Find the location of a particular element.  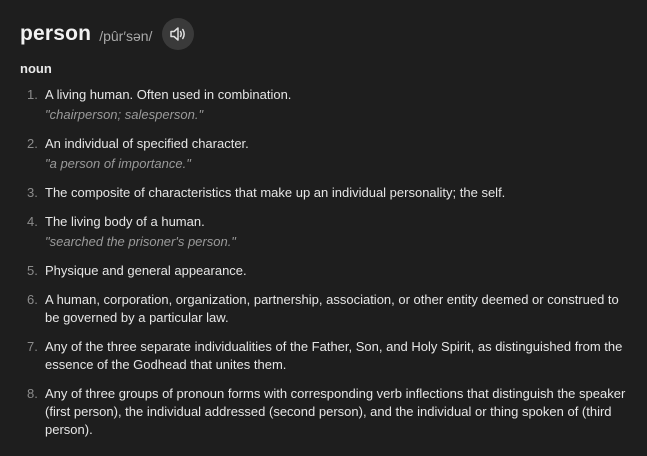

headword: person is located at coordinates (56, 33).